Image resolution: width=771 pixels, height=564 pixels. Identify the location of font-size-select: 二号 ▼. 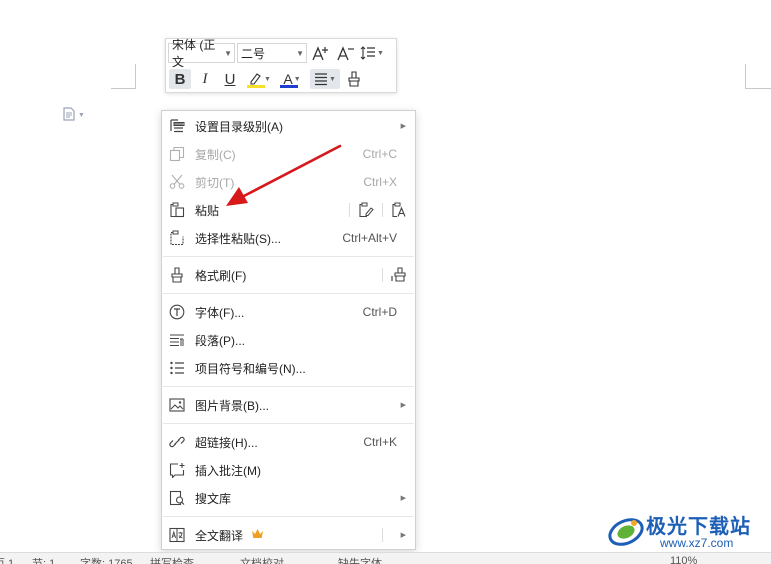
(272, 53).